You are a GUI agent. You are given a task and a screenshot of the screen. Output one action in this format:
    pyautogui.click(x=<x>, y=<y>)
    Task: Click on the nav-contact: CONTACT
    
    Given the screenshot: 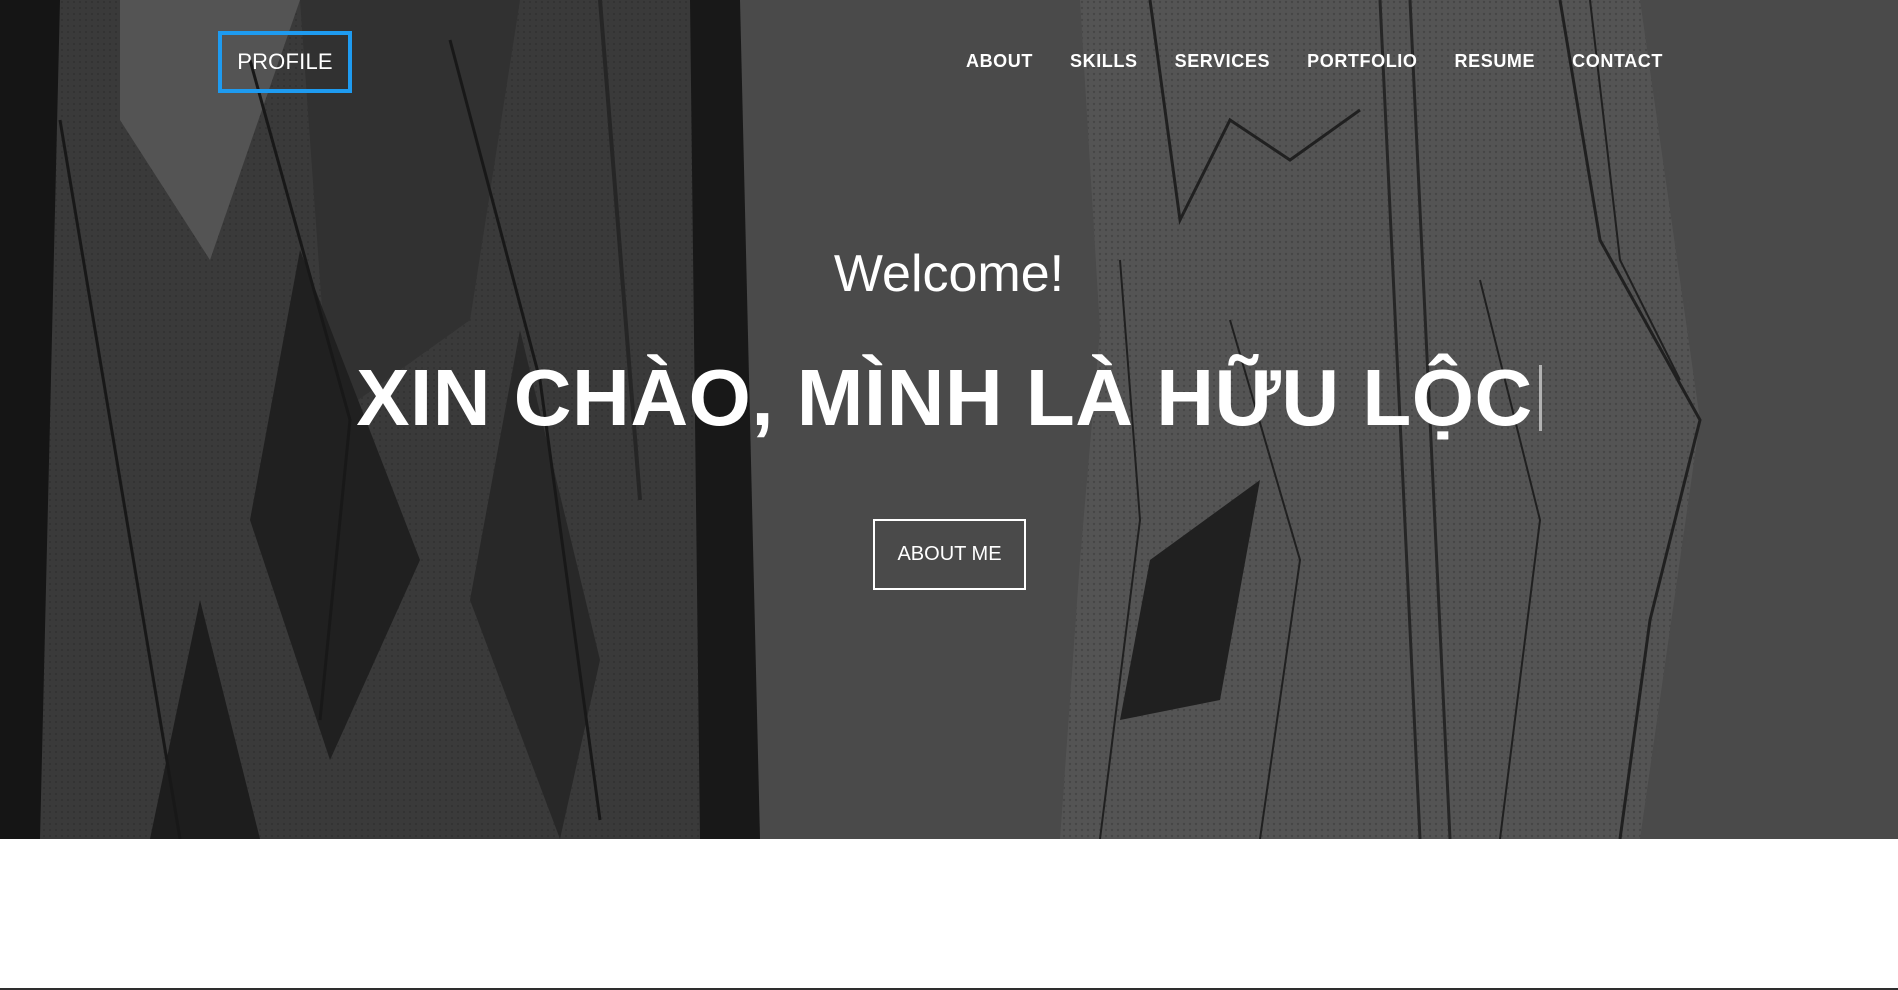 What is the action you would take?
    pyautogui.click(x=1617, y=61)
    